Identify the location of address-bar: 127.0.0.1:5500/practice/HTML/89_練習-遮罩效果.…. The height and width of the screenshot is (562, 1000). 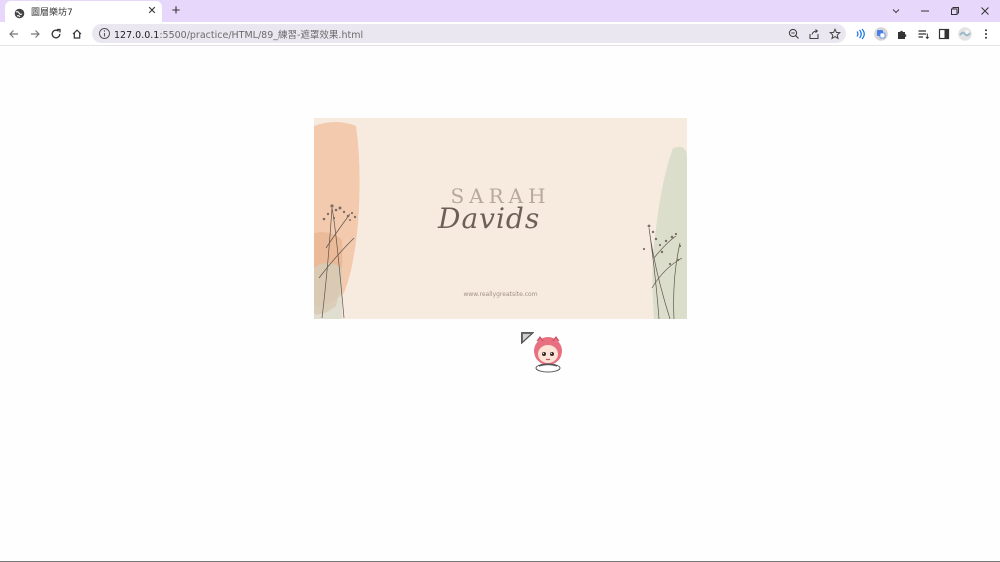
(469, 33).